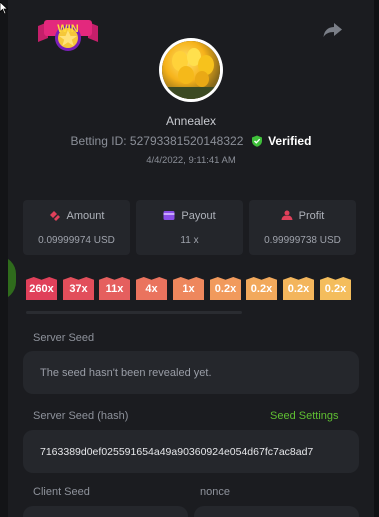 This screenshot has width=379, height=517. What do you see at coordinates (105, 511) in the screenshot?
I see `client-seed-field` at bounding box center [105, 511].